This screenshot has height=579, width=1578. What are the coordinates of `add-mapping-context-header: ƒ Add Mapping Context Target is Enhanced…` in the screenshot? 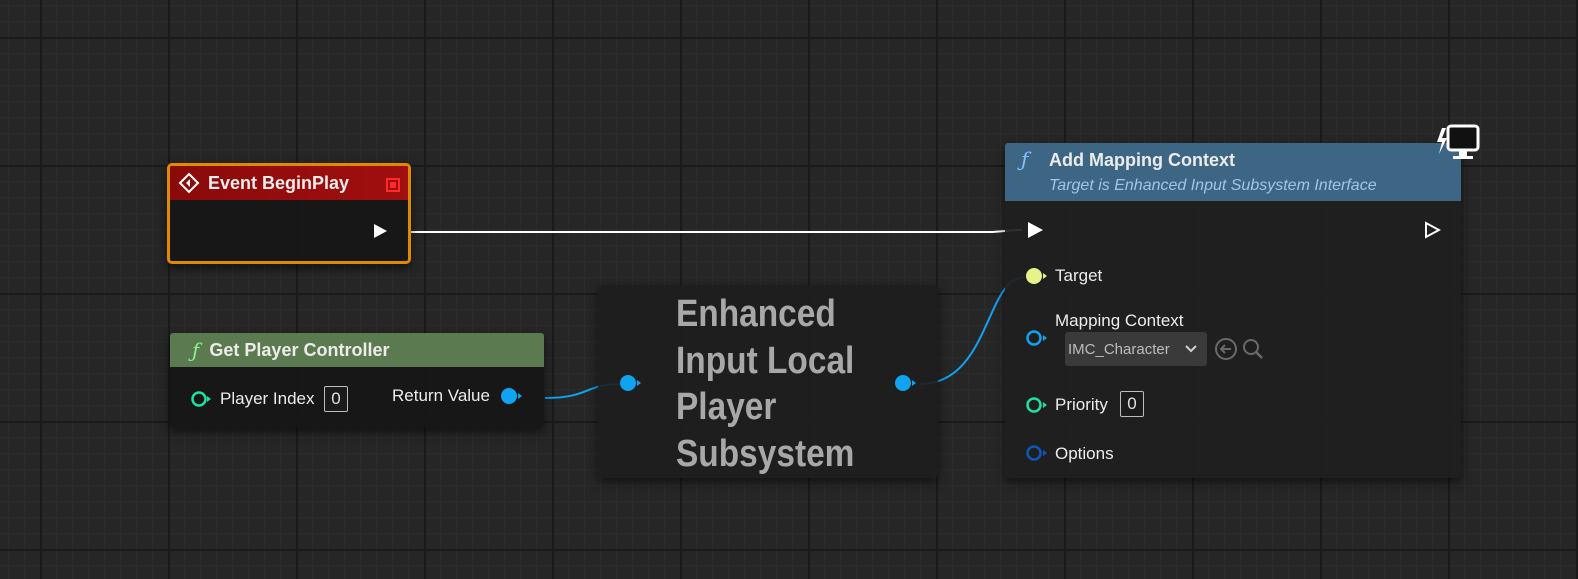 It's located at (1233, 172).